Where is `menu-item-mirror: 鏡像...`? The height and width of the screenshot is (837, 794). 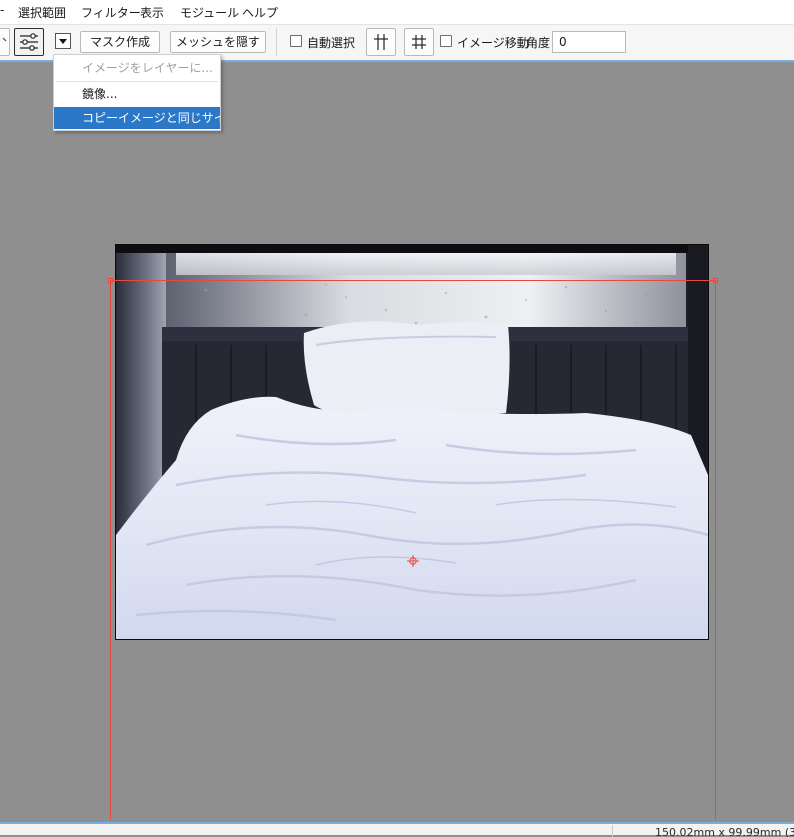 menu-item-mirror: 鏡像... is located at coordinates (137, 94).